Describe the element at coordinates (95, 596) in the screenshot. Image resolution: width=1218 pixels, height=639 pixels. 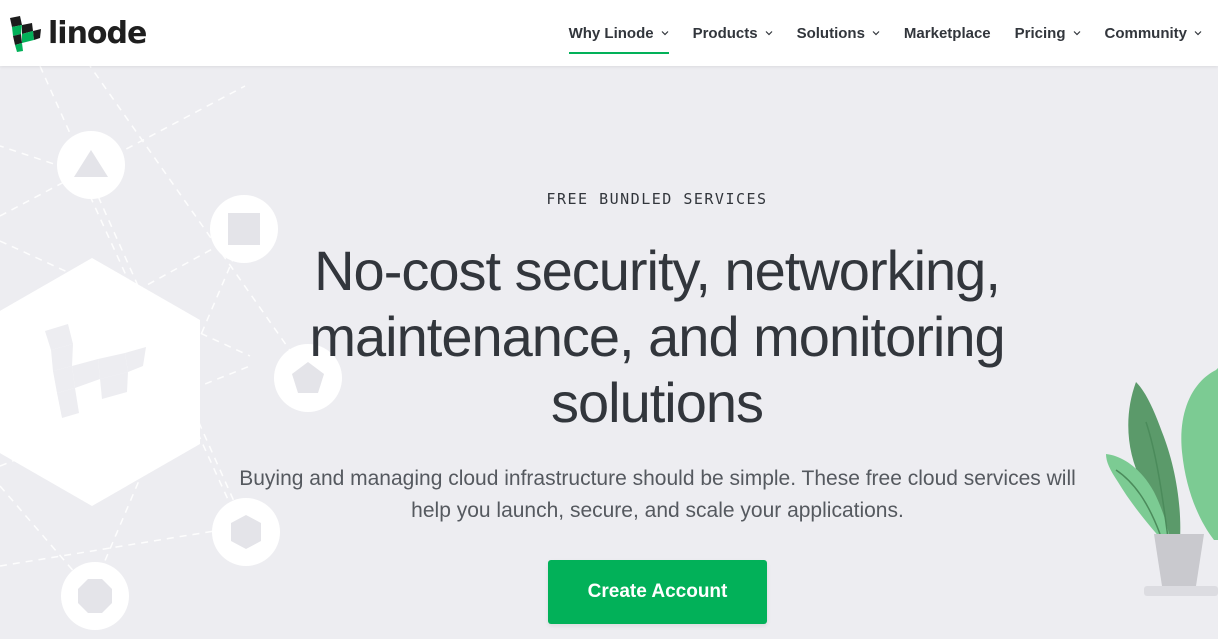
I see `octagon-icon` at that location.